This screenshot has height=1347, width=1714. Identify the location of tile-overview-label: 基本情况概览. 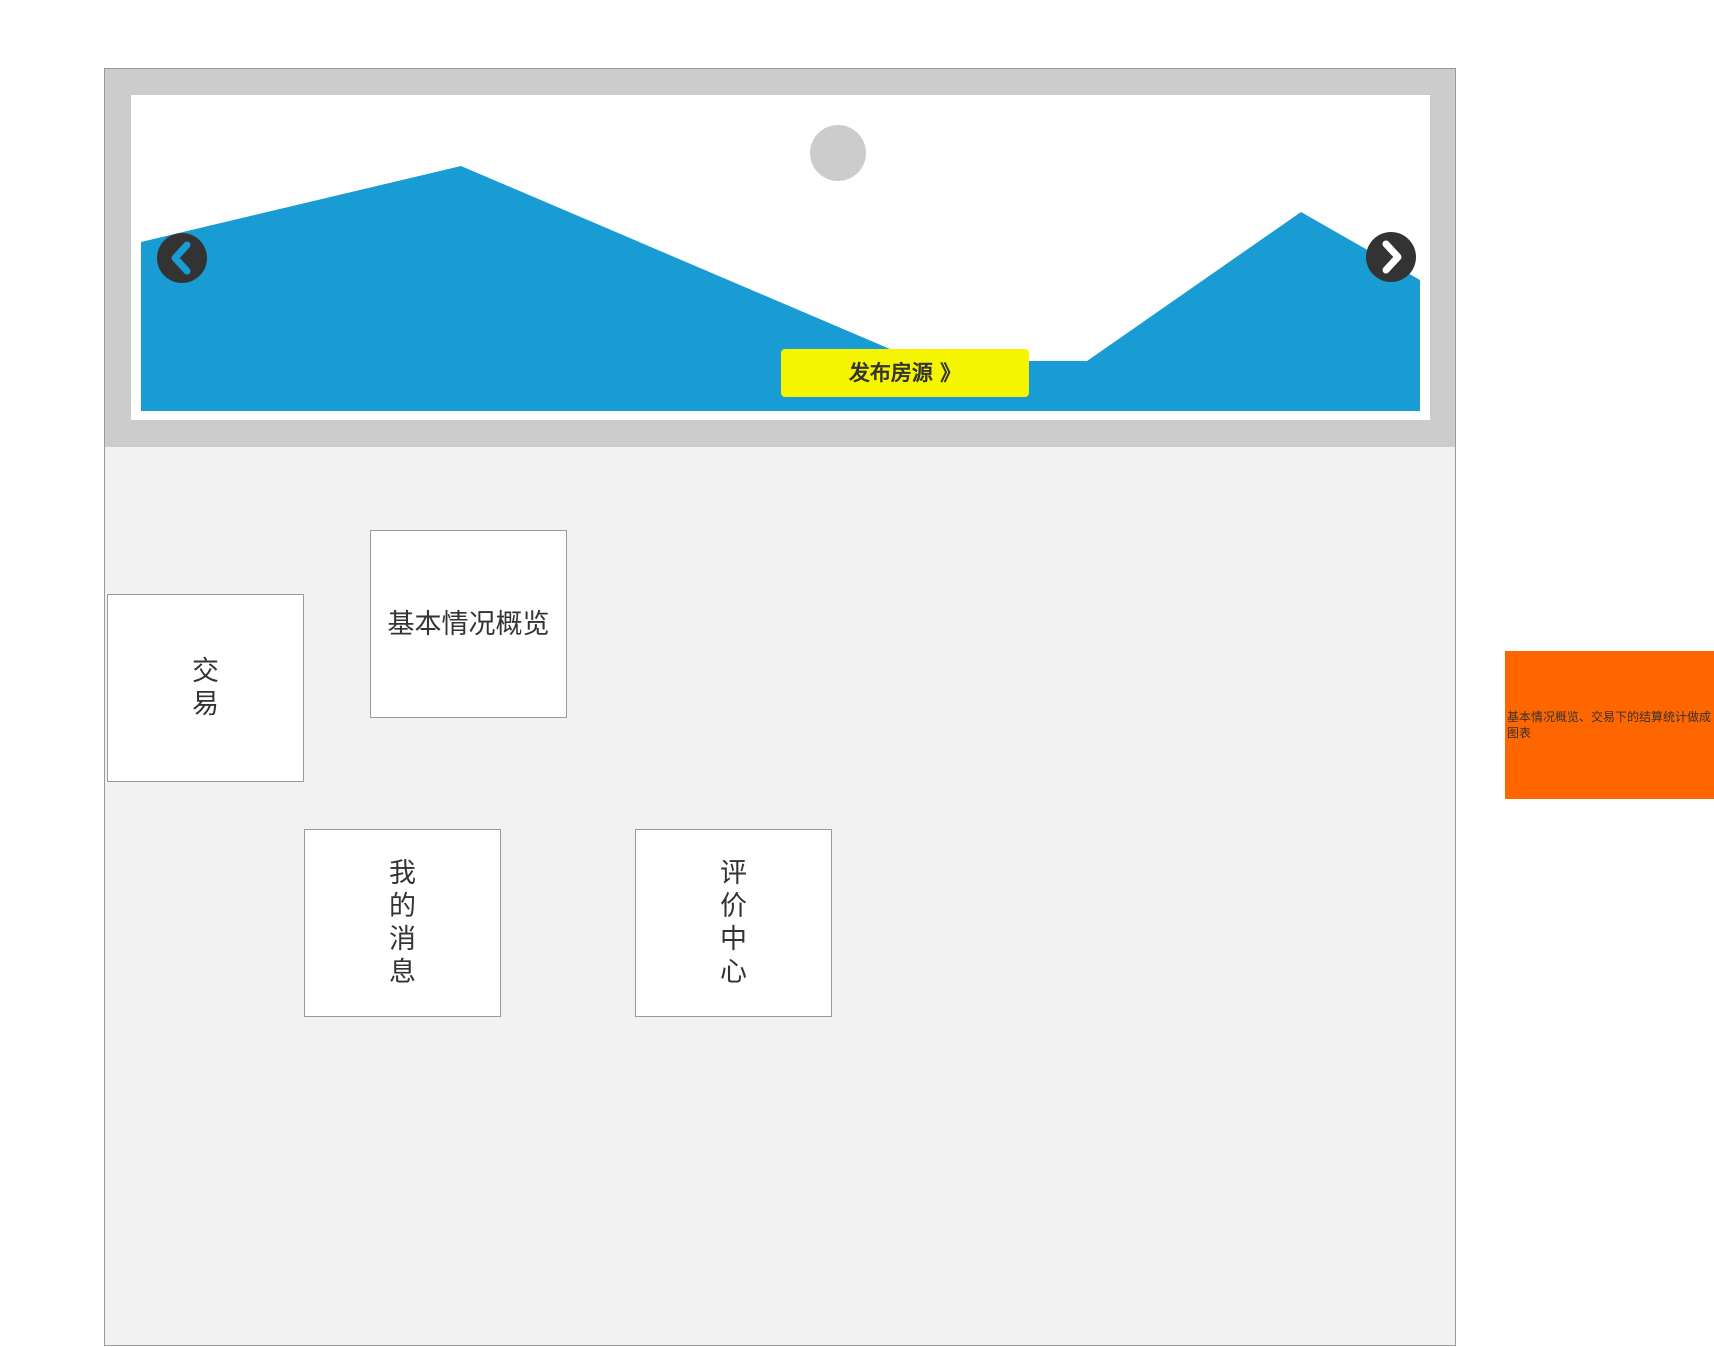
(468, 624).